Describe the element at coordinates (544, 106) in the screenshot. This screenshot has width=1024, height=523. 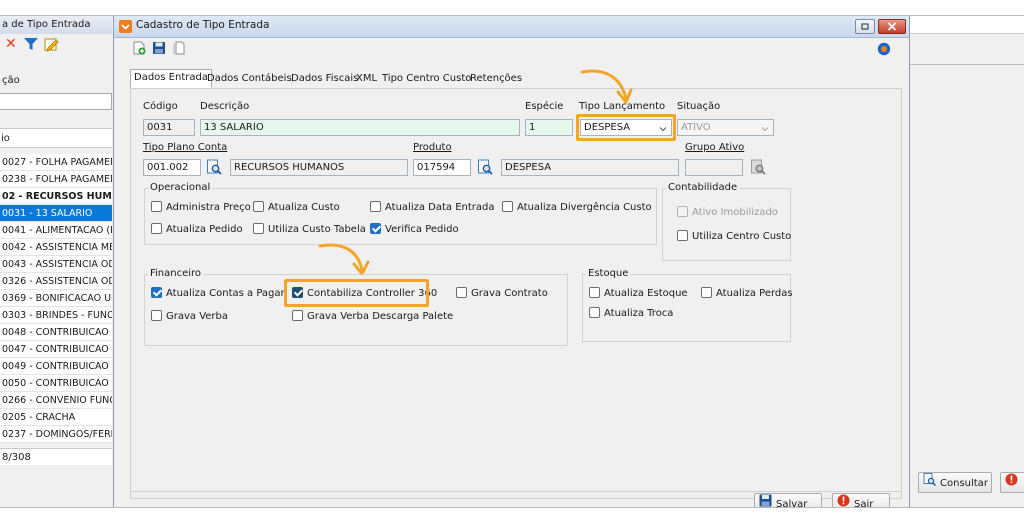
I see `especie-label: Espécie` at that location.